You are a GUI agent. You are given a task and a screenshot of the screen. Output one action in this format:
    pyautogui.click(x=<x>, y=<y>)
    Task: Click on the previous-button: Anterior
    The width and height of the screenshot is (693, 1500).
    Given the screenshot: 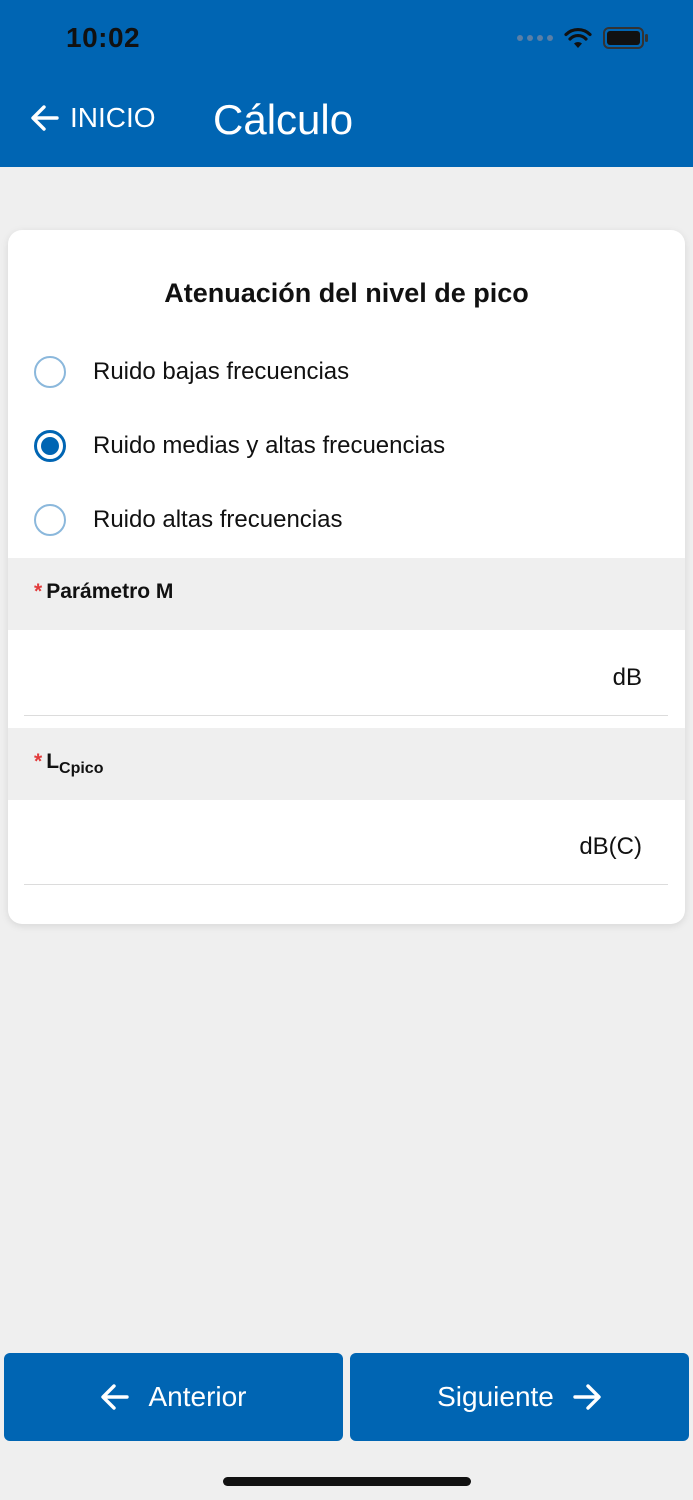 What is the action you would take?
    pyautogui.click(x=173, y=1397)
    